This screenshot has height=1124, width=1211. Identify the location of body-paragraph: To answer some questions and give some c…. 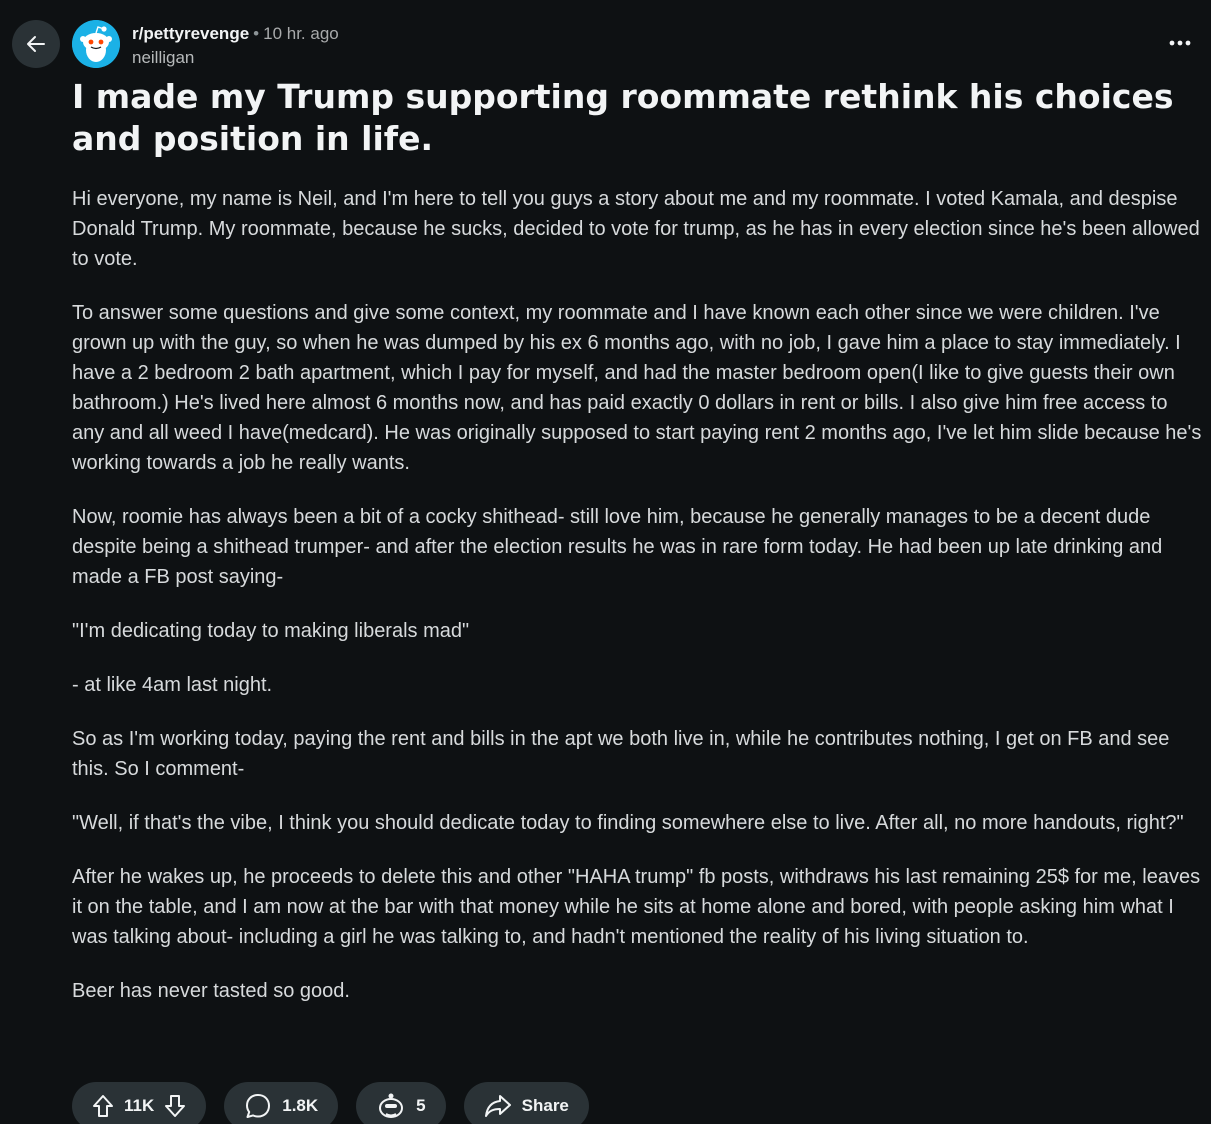
(637, 388).